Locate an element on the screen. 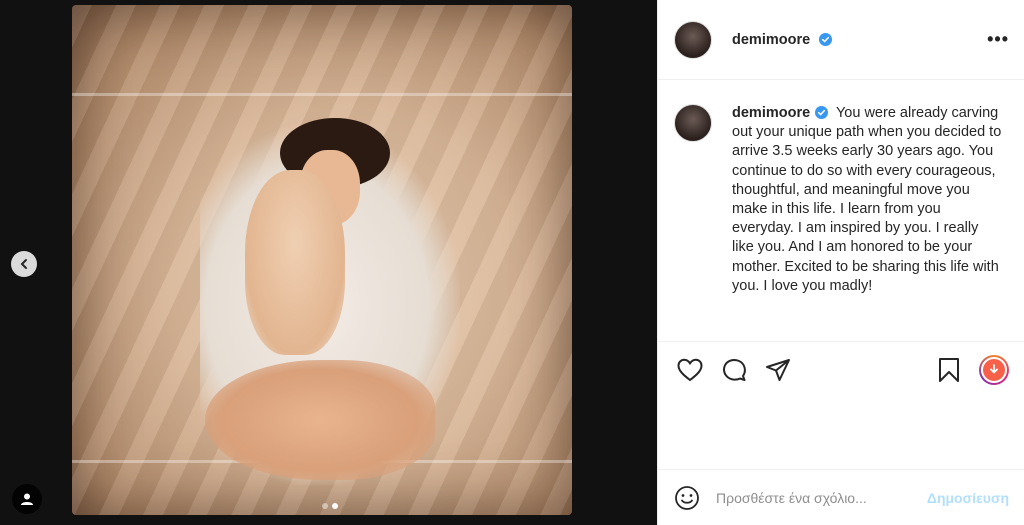 The height and width of the screenshot is (525, 1024). action-bar is located at coordinates (841, 370).